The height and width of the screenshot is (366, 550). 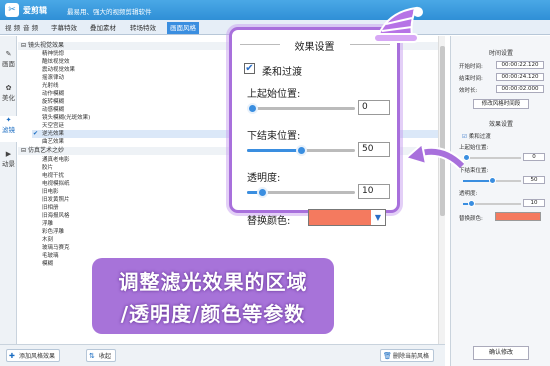 I want to click on effect-settings-title: 效果设置, so click(x=500, y=124).